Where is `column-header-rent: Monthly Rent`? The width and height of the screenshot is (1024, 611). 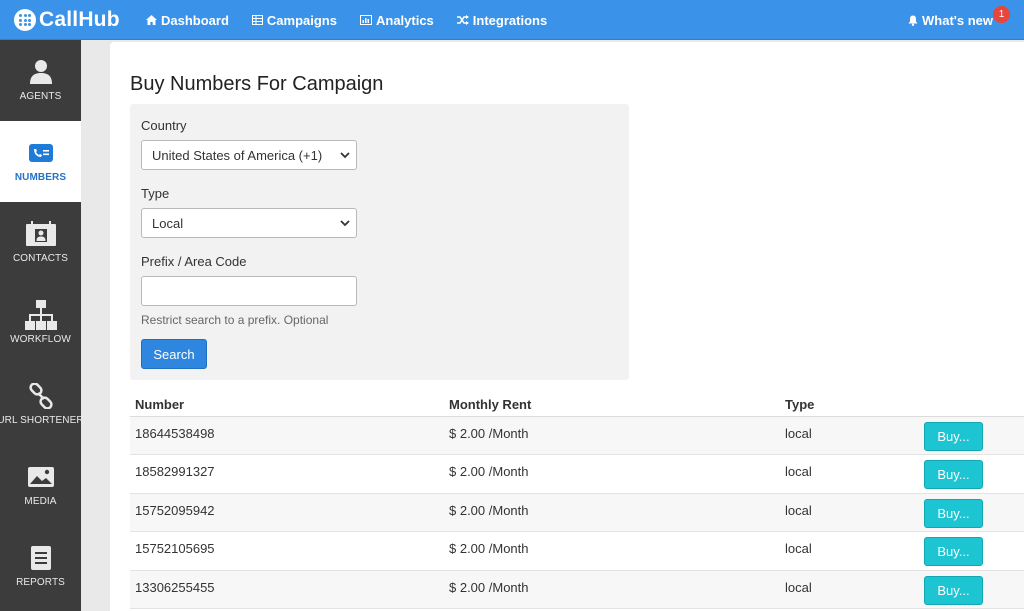 column-header-rent: Monthly Rent is located at coordinates (490, 404).